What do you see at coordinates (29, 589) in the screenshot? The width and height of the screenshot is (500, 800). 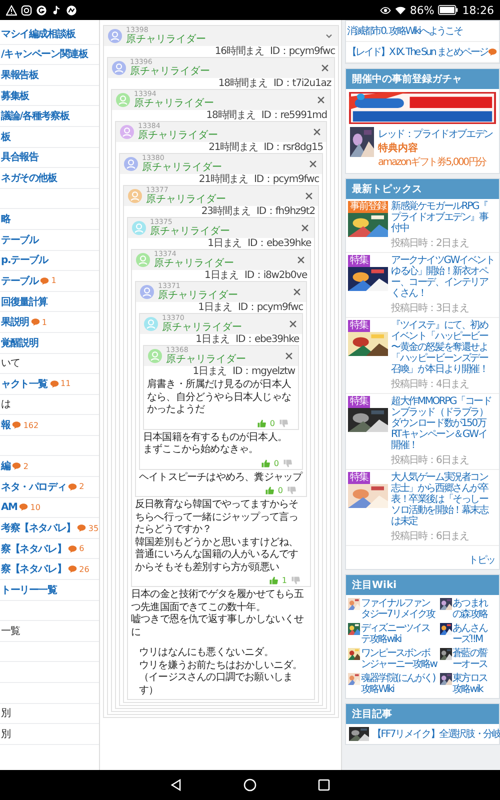 I see `sidebar-link: トーリー一覧` at bounding box center [29, 589].